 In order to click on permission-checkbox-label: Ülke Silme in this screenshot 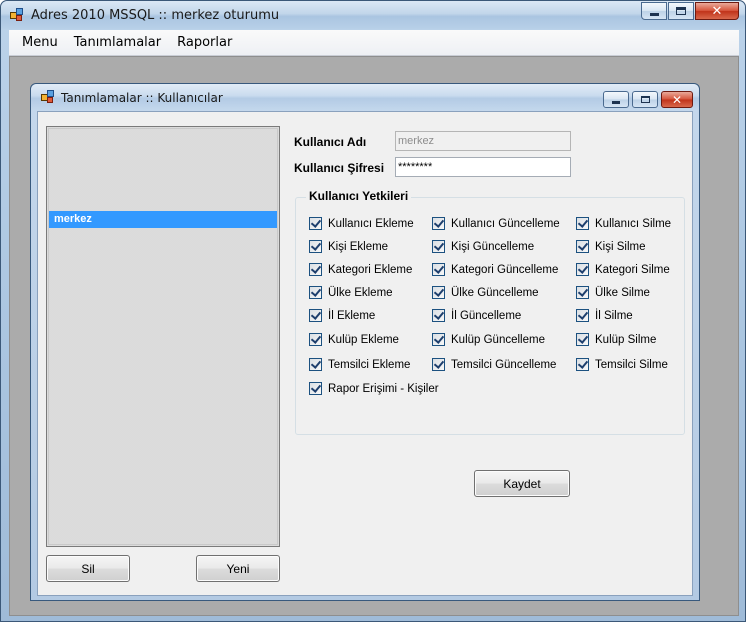, I will do `click(622, 292)`.